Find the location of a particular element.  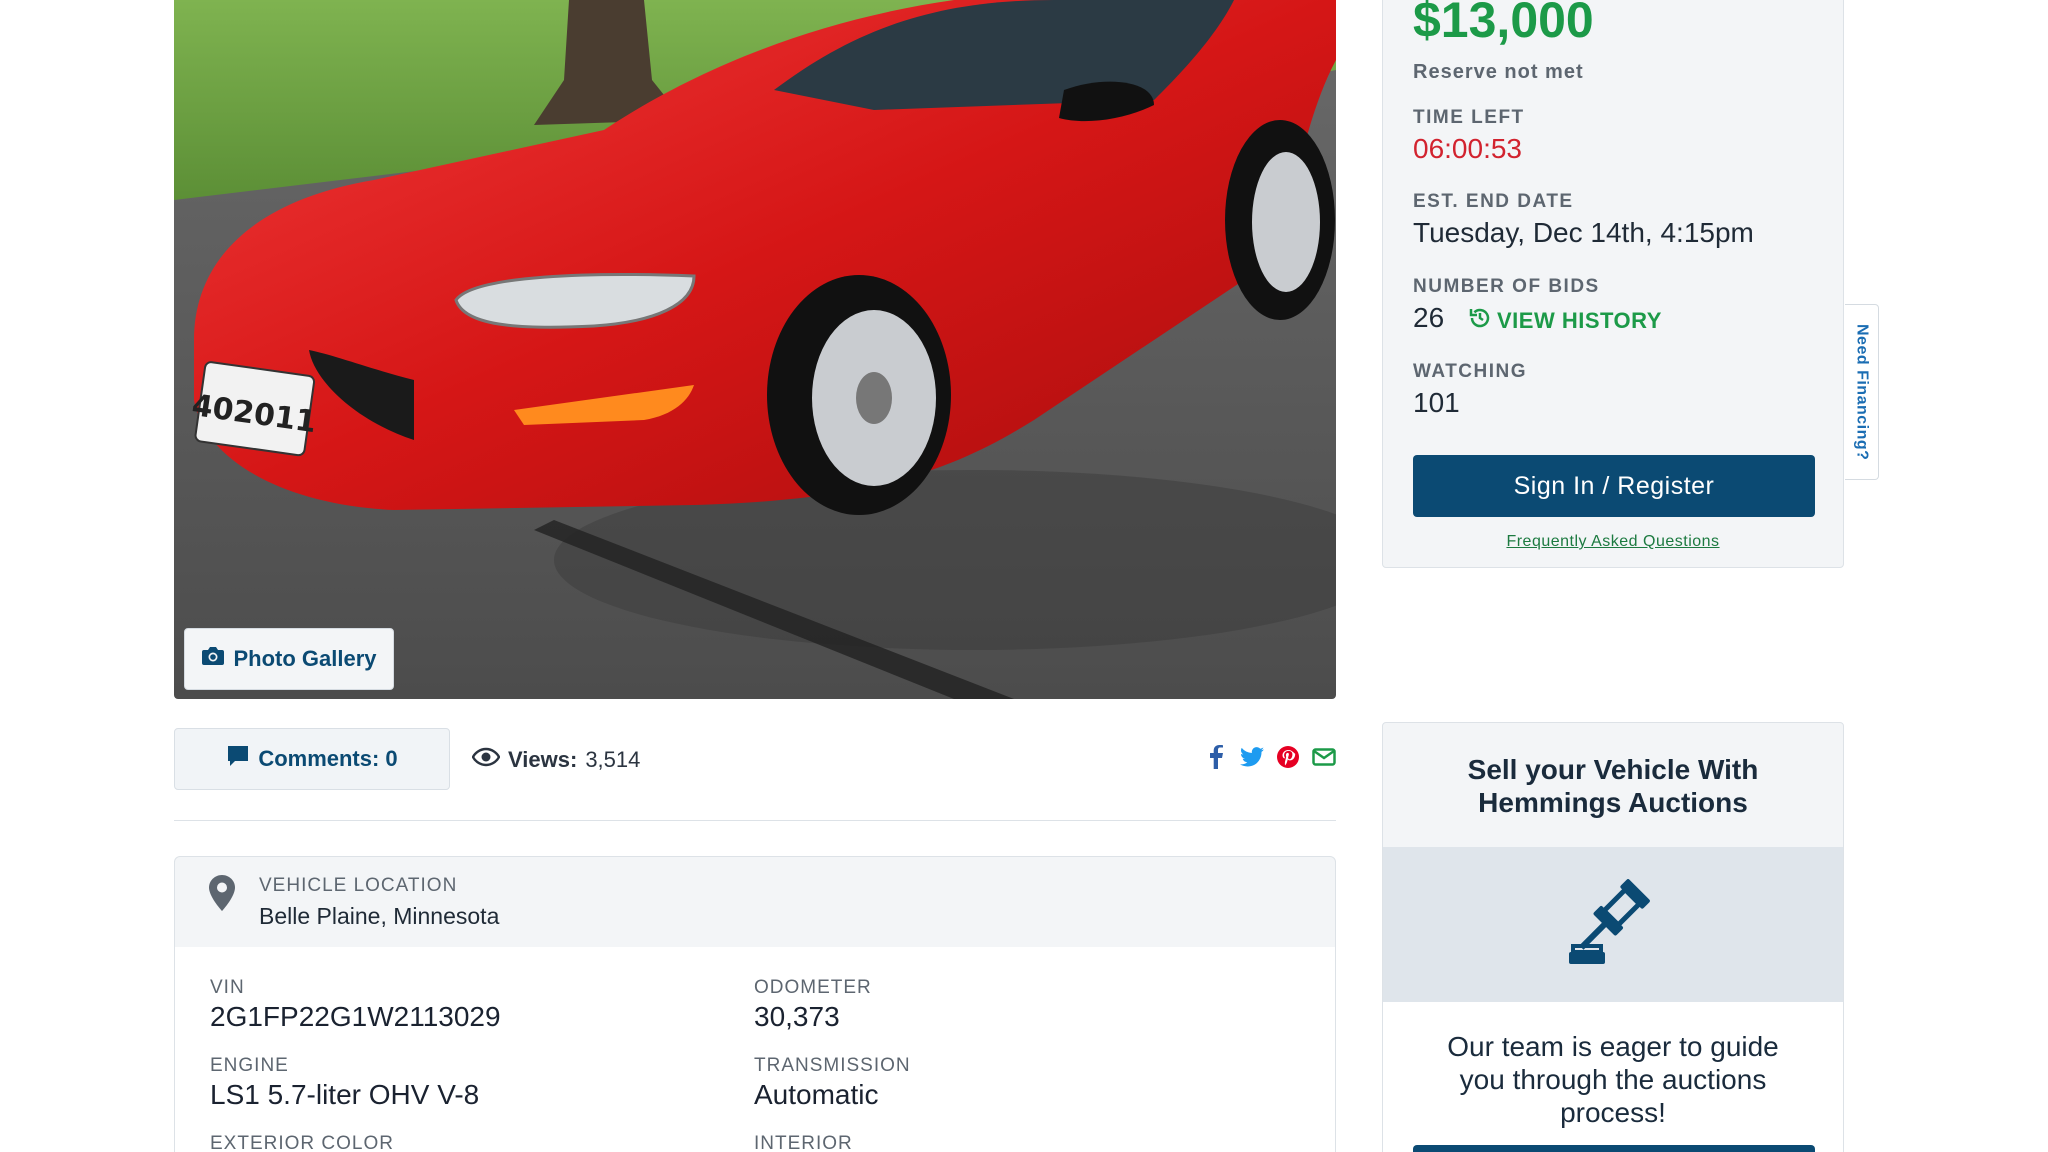

interior-label: INTERIOR is located at coordinates (803, 1142).